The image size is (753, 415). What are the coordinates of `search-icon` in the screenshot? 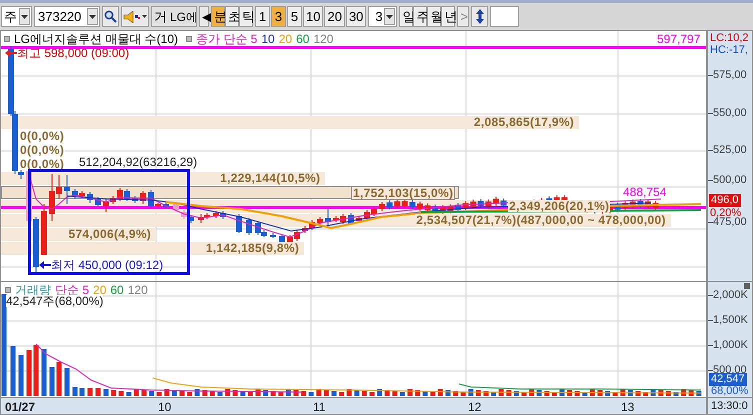 It's located at (110, 16).